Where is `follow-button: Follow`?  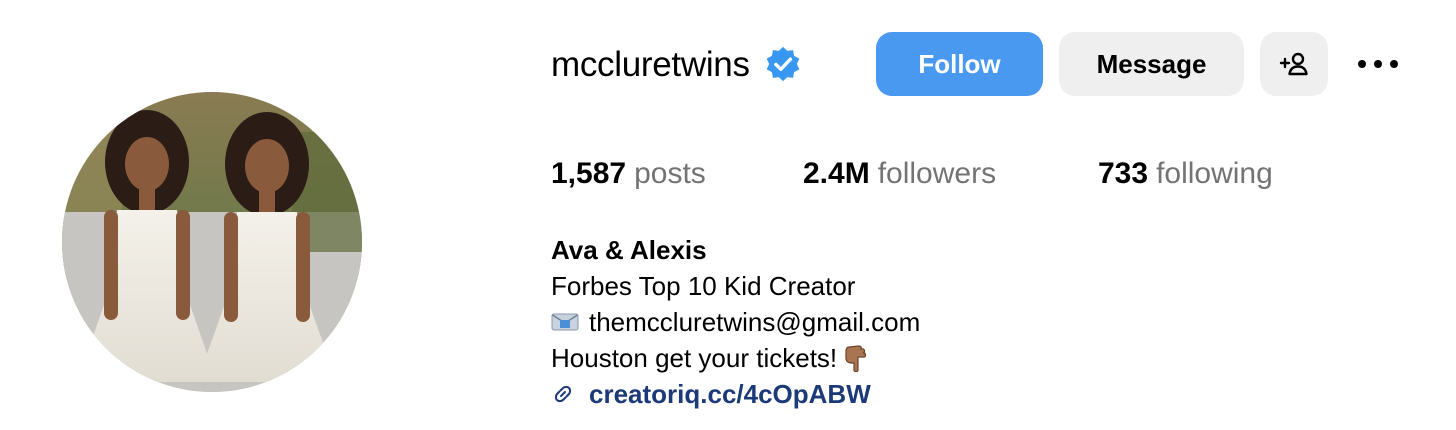
follow-button: Follow is located at coordinates (959, 64).